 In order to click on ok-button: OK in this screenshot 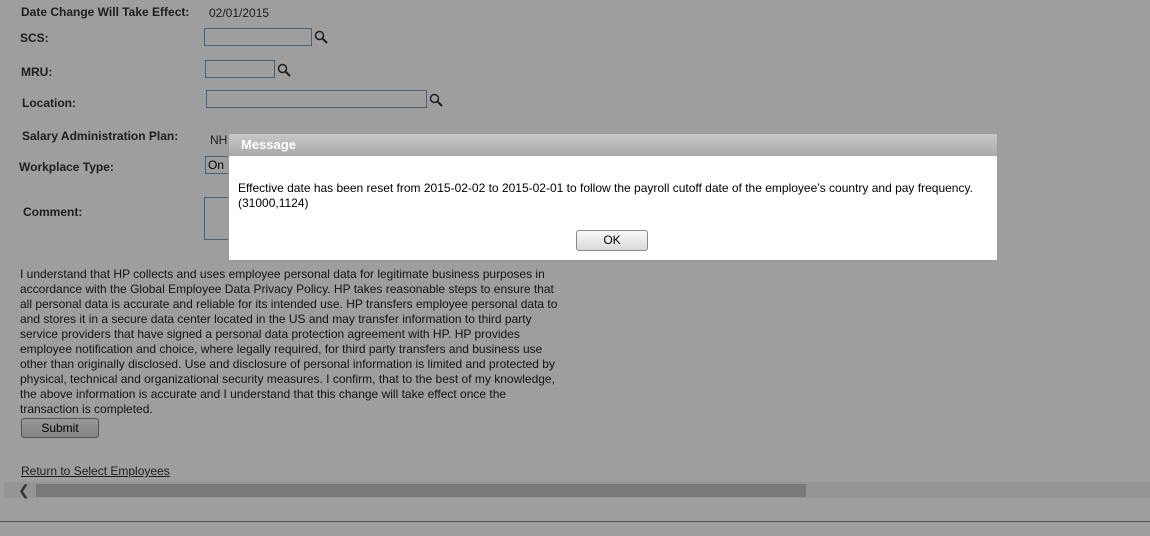, I will do `click(612, 240)`.